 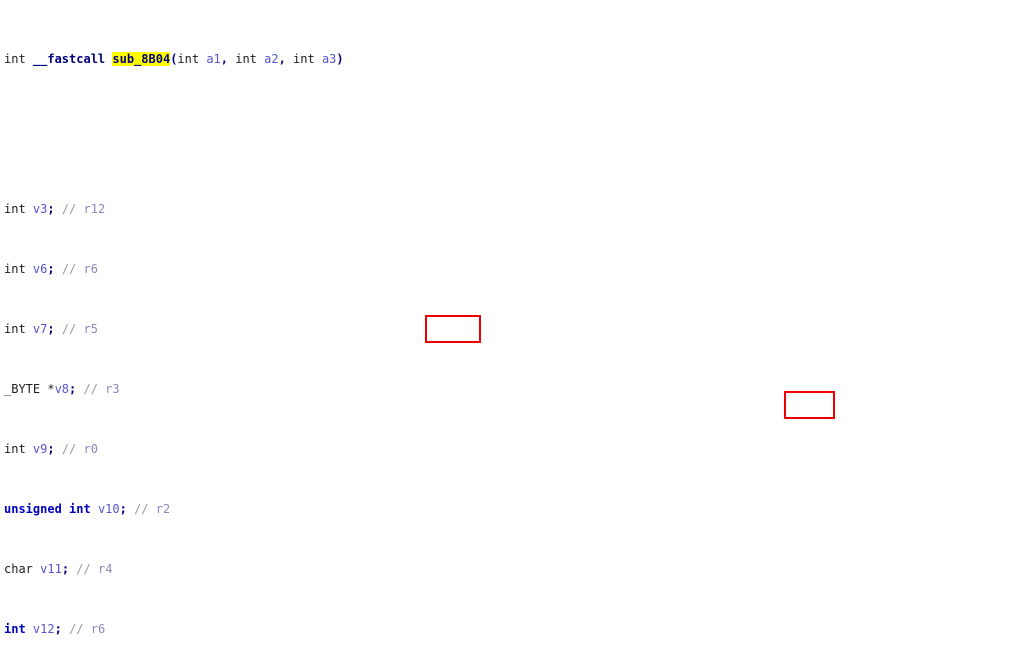 What do you see at coordinates (40, 449) in the screenshot?
I see `decl-name-v9: v9` at bounding box center [40, 449].